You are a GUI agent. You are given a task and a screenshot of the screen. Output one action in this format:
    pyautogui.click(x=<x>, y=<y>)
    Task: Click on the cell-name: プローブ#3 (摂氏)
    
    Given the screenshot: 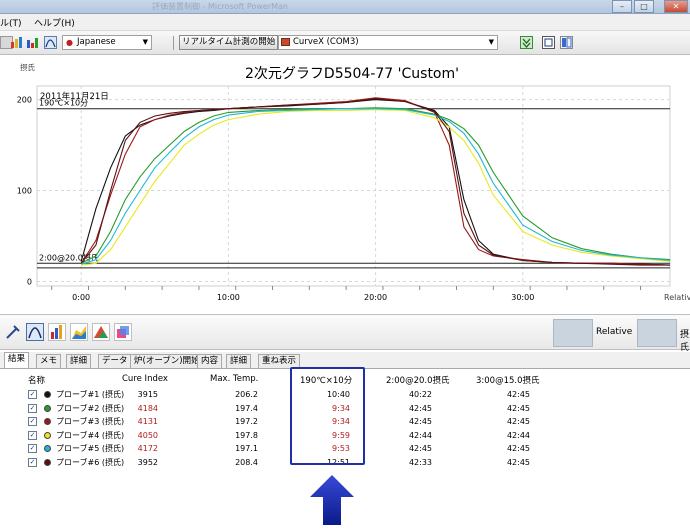 What is the action you would take?
    pyautogui.click(x=90, y=421)
    